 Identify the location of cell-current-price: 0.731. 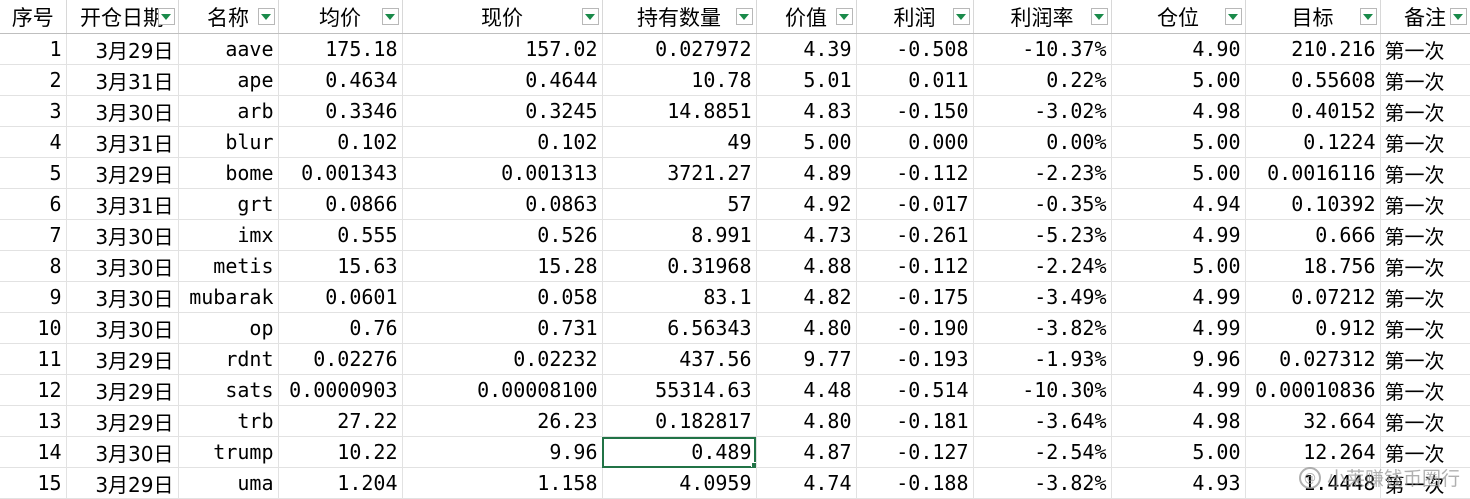
(502, 328).